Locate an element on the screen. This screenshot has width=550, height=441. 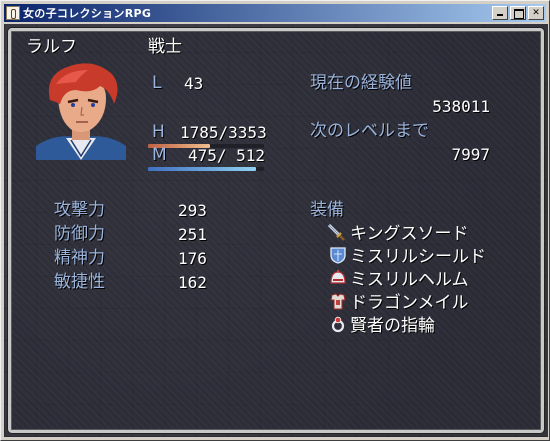
actor-class: 戦士 is located at coordinates (165, 47).